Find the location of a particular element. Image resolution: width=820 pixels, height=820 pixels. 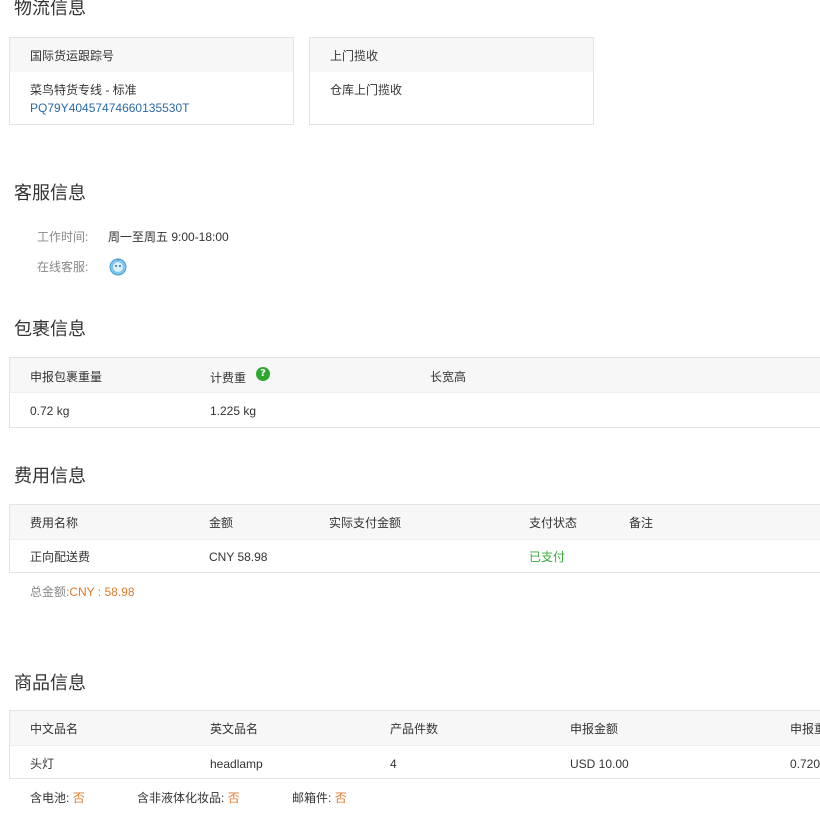

fee-amount: CNY 58.98 is located at coordinates (238, 557).